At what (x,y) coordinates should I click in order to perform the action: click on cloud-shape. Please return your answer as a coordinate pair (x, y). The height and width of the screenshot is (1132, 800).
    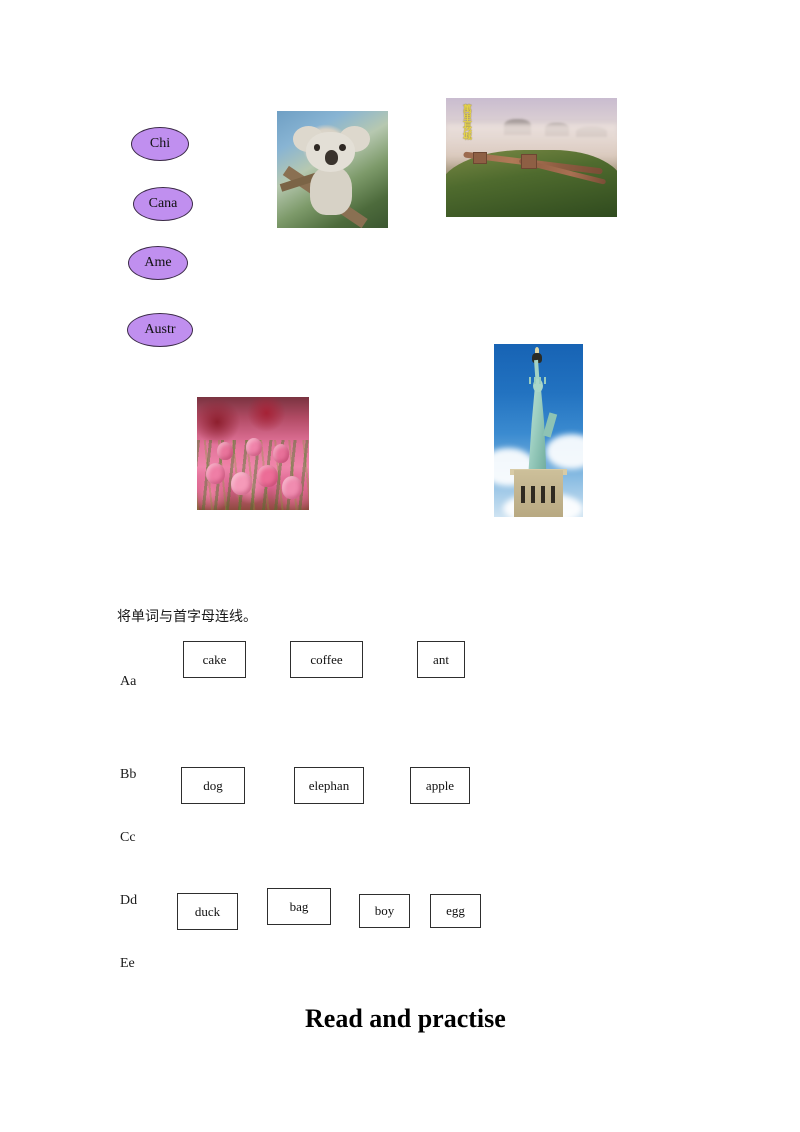
    Looking at the image, I should click on (564, 451).